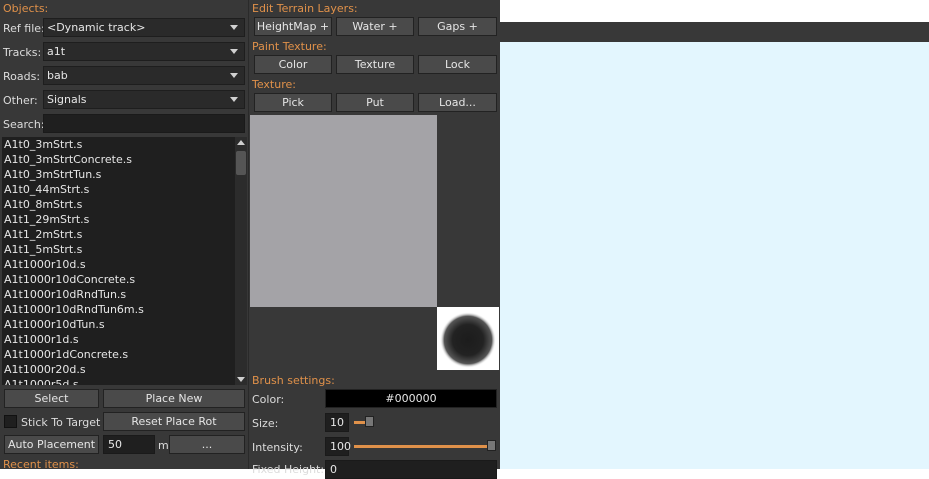 The height and width of the screenshot is (479, 929). I want to click on brush-intensity-slider-fill, so click(423, 446).